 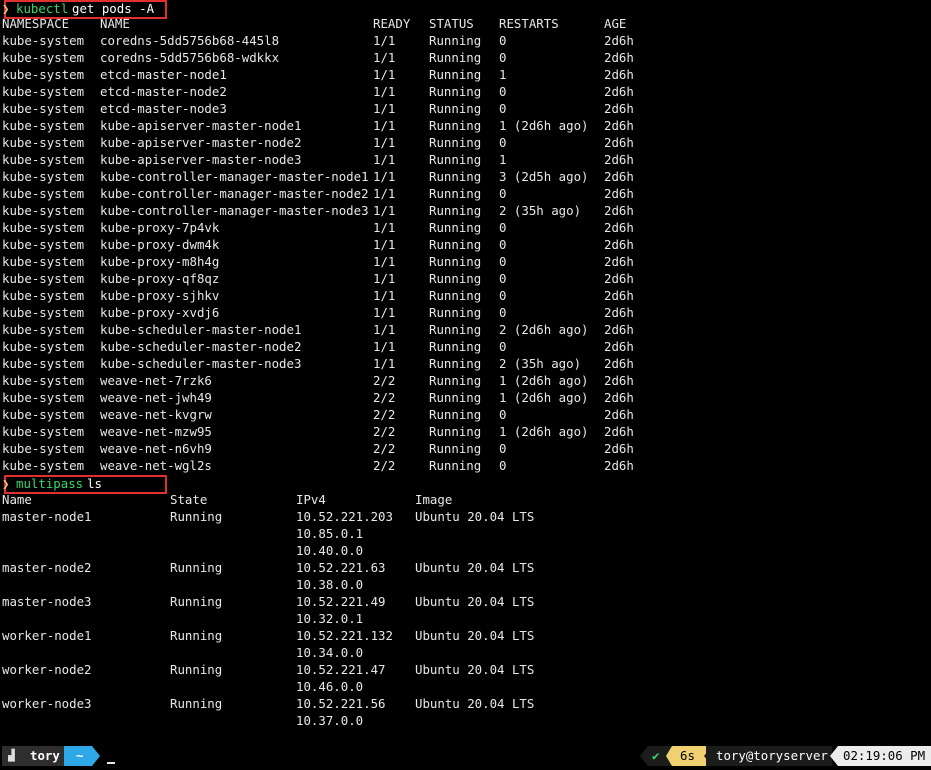 I want to click on pod-name: weave-net-kvgrw, so click(x=156, y=414).